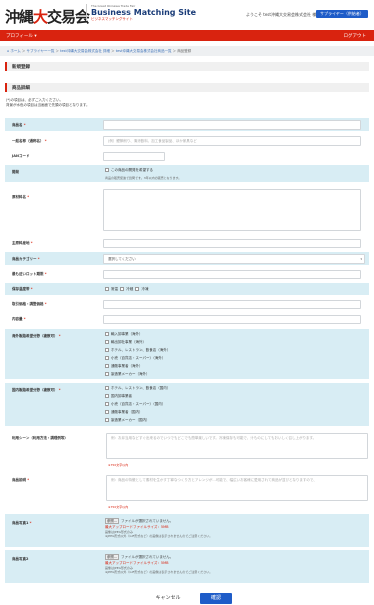 Image resolution: width=374 pixels, height=605 pixels. Describe the element at coordinates (144, 51) in the screenshot. I see `breadcrumb-product-list: test沖縄大交易会株式会社商品一覧` at that location.